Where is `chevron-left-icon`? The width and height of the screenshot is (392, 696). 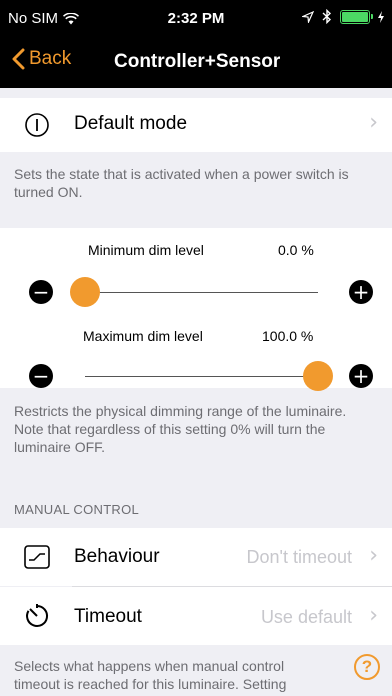
chevron-left-icon is located at coordinates (18, 59).